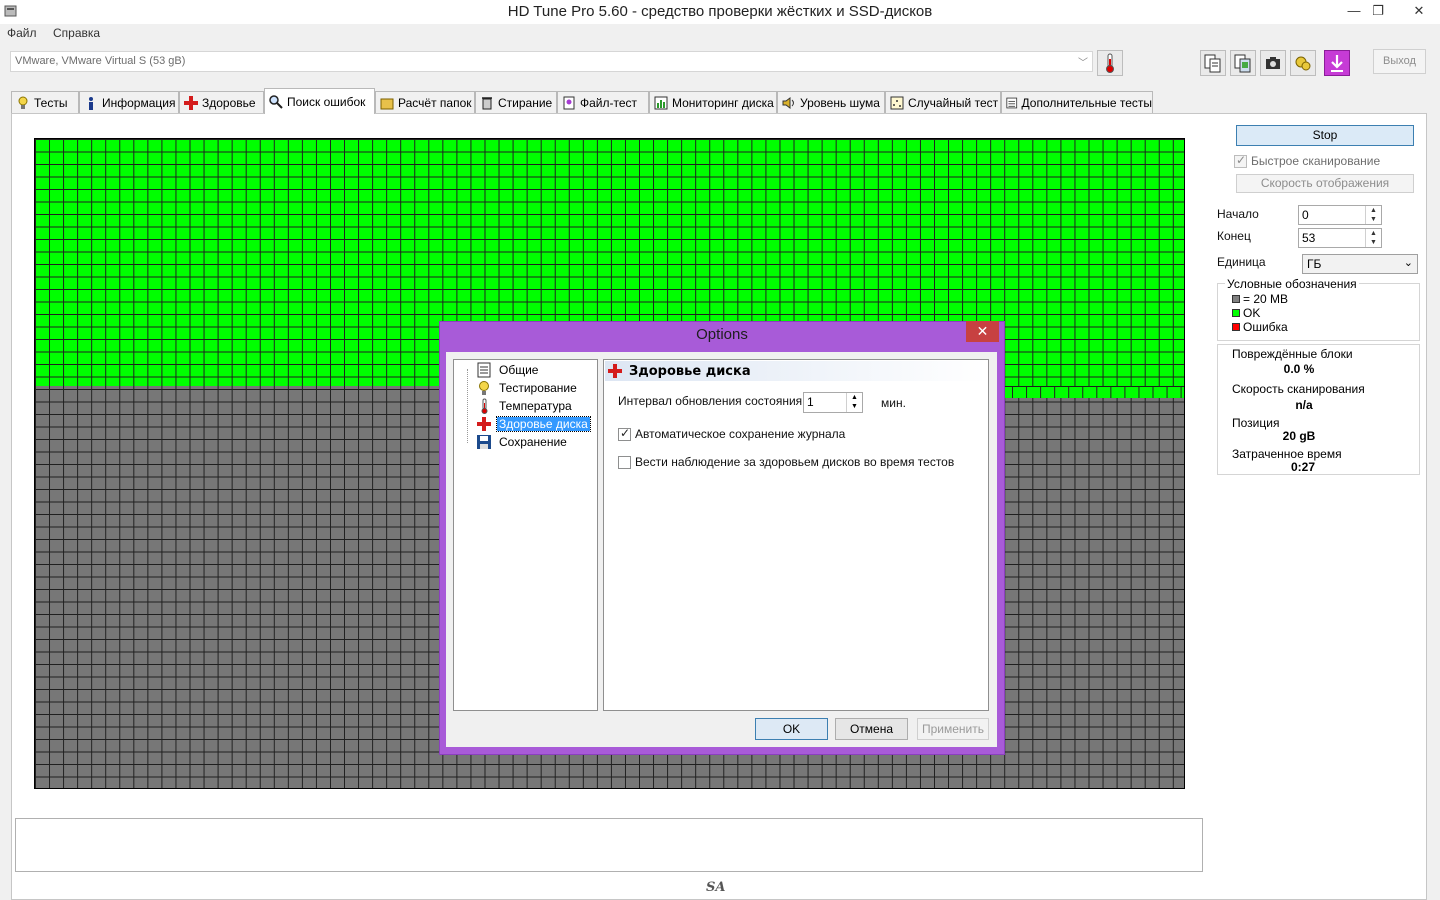  What do you see at coordinates (1304, 405) in the screenshot?
I see `scan-speed-value: n/a` at bounding box center [1304, 405].